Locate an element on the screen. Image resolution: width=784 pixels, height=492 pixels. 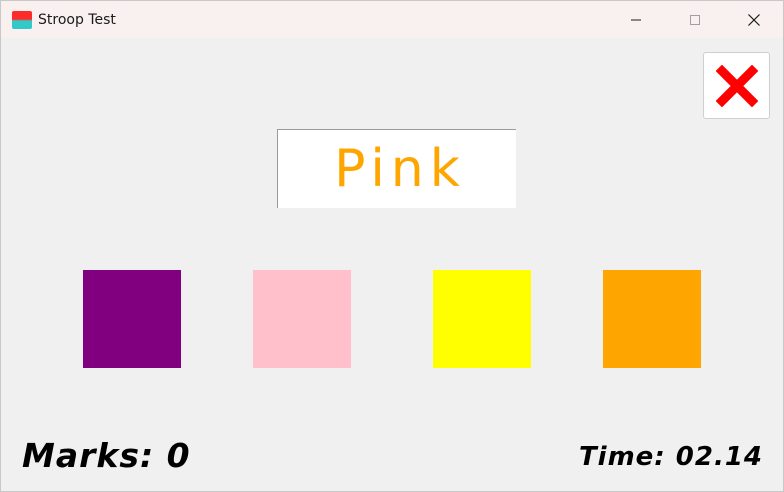
minimize-icon is located at coordinates (636, 19).